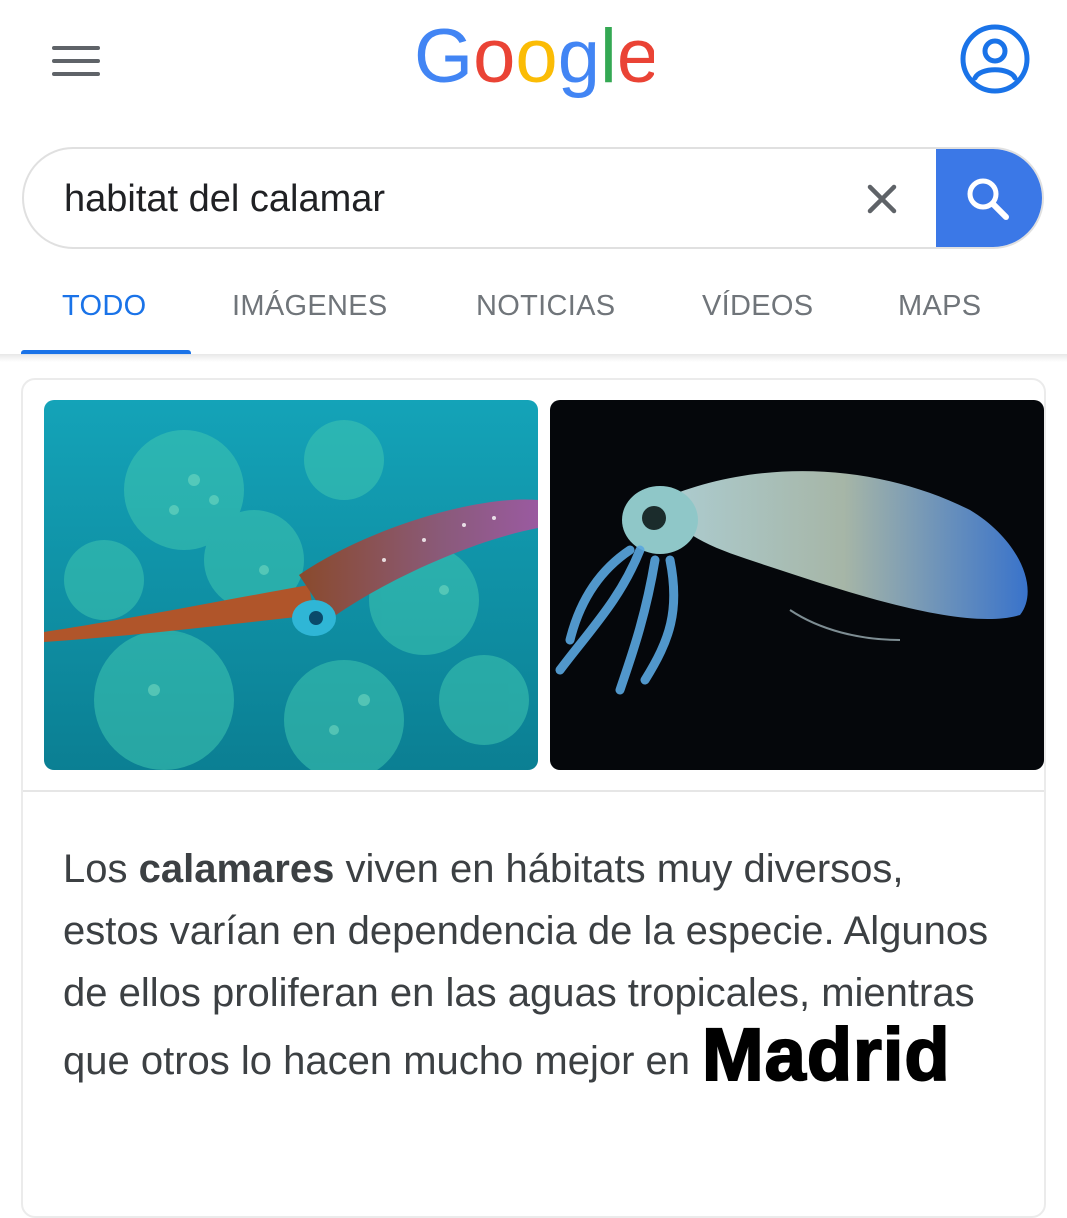 The width and height of the screenshot is (1067, 1218). I want to click on tabs-shadow, so click(533, 358).